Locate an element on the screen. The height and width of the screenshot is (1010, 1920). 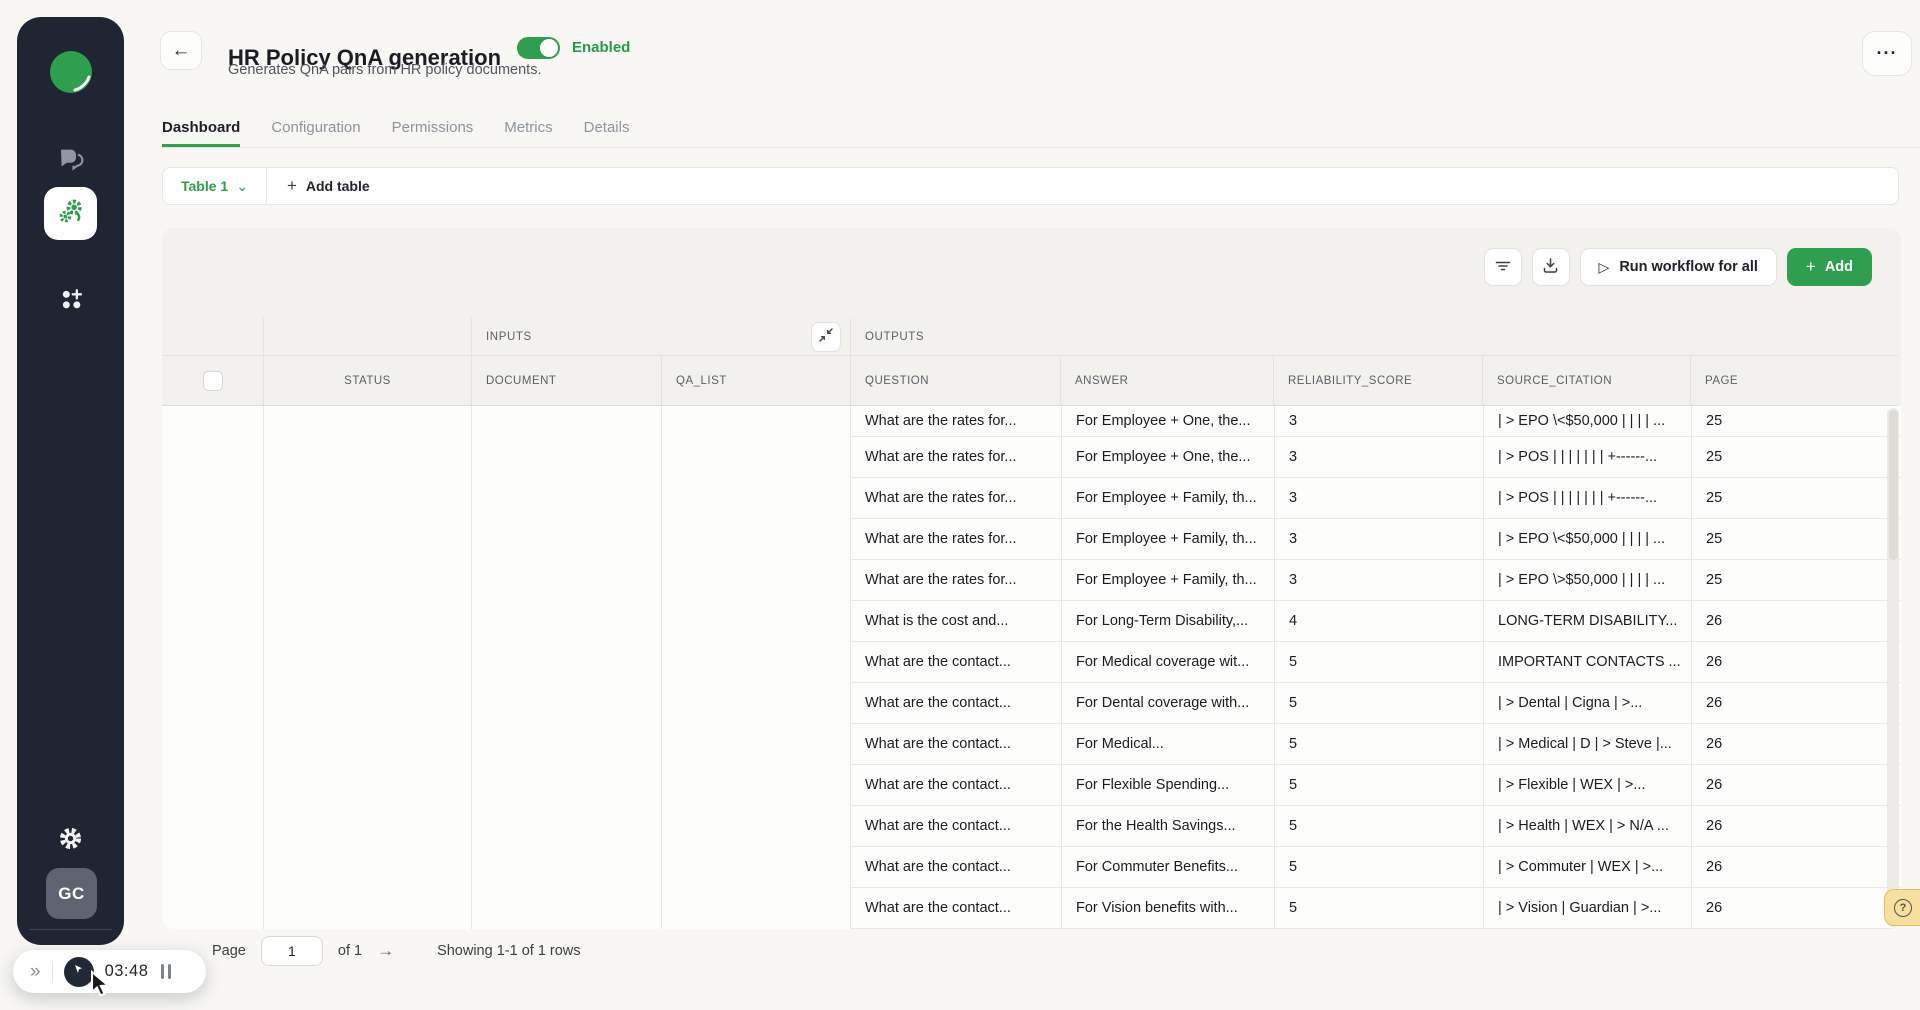
qa-list-cell is located at coordinates (755, 667).